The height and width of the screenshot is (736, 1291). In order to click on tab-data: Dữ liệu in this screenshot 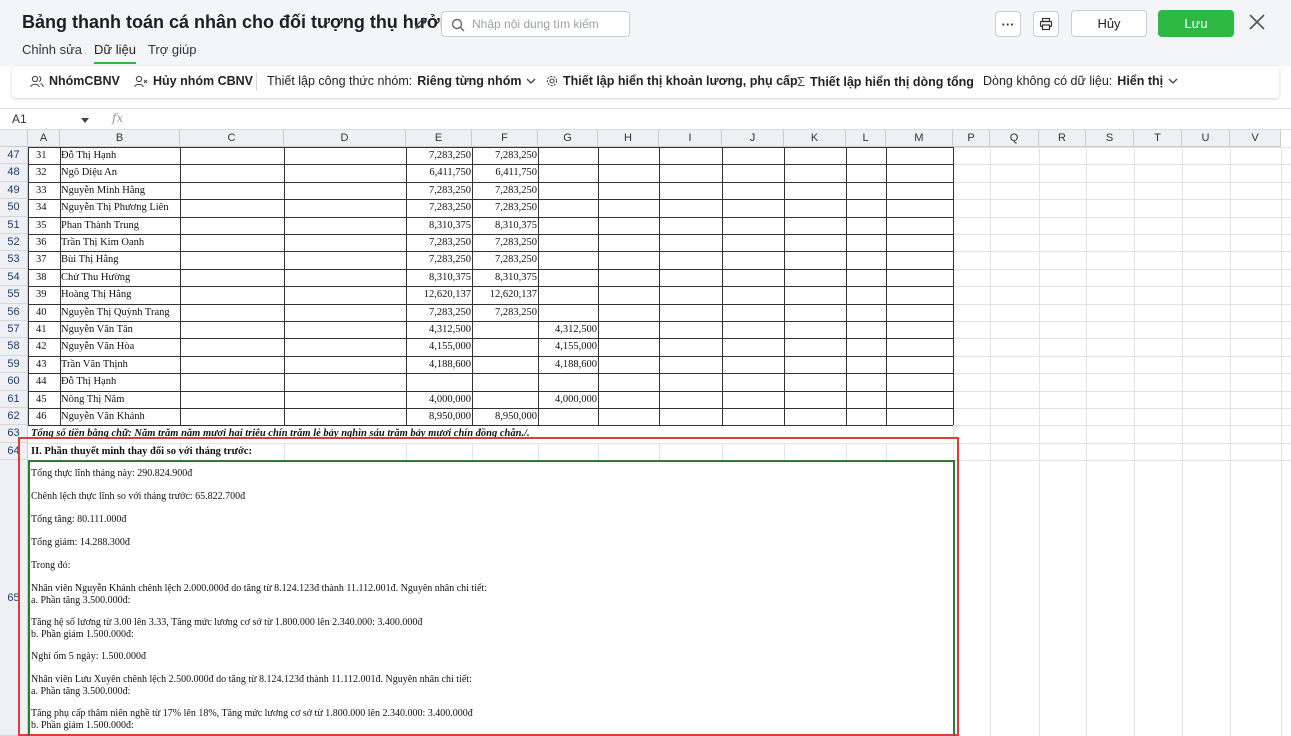, I will do `click(115, 53)`.